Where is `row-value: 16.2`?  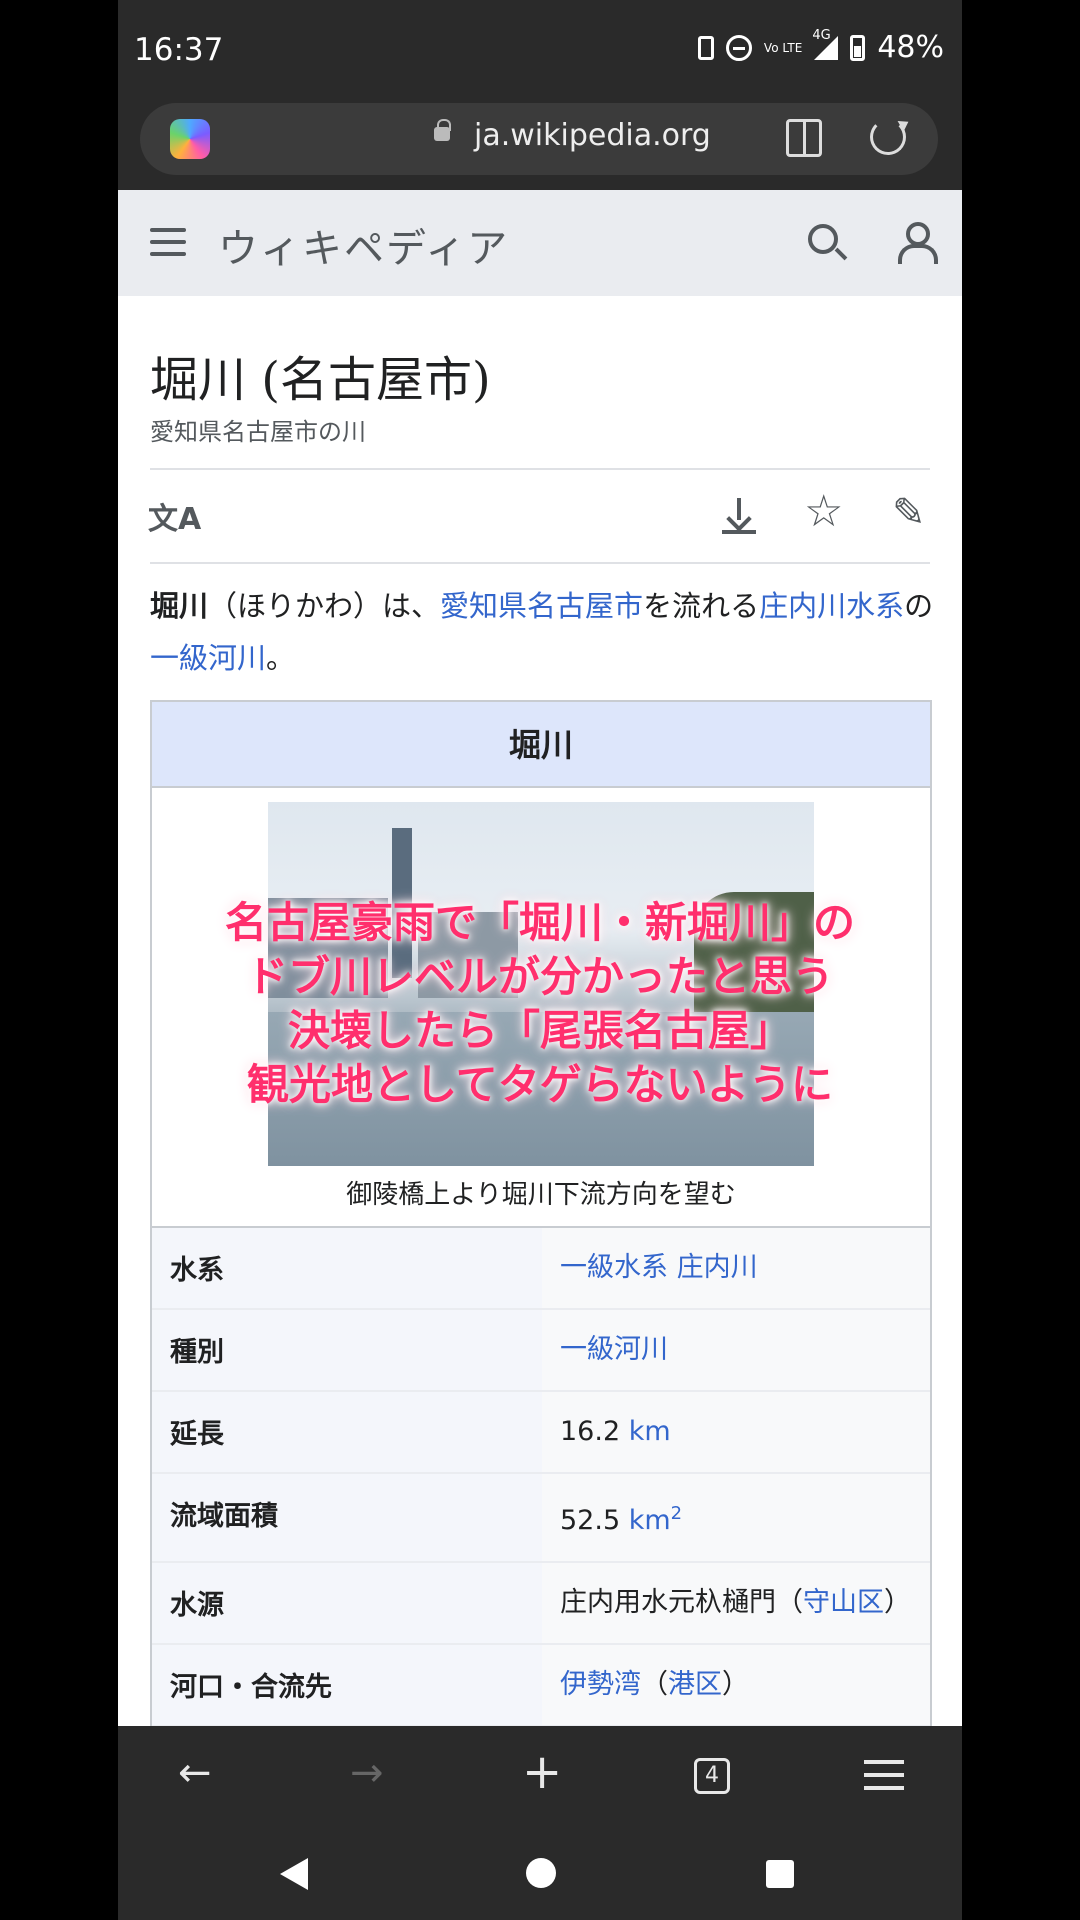 row-value: 16.2 is located at coordinates (594, 1431).